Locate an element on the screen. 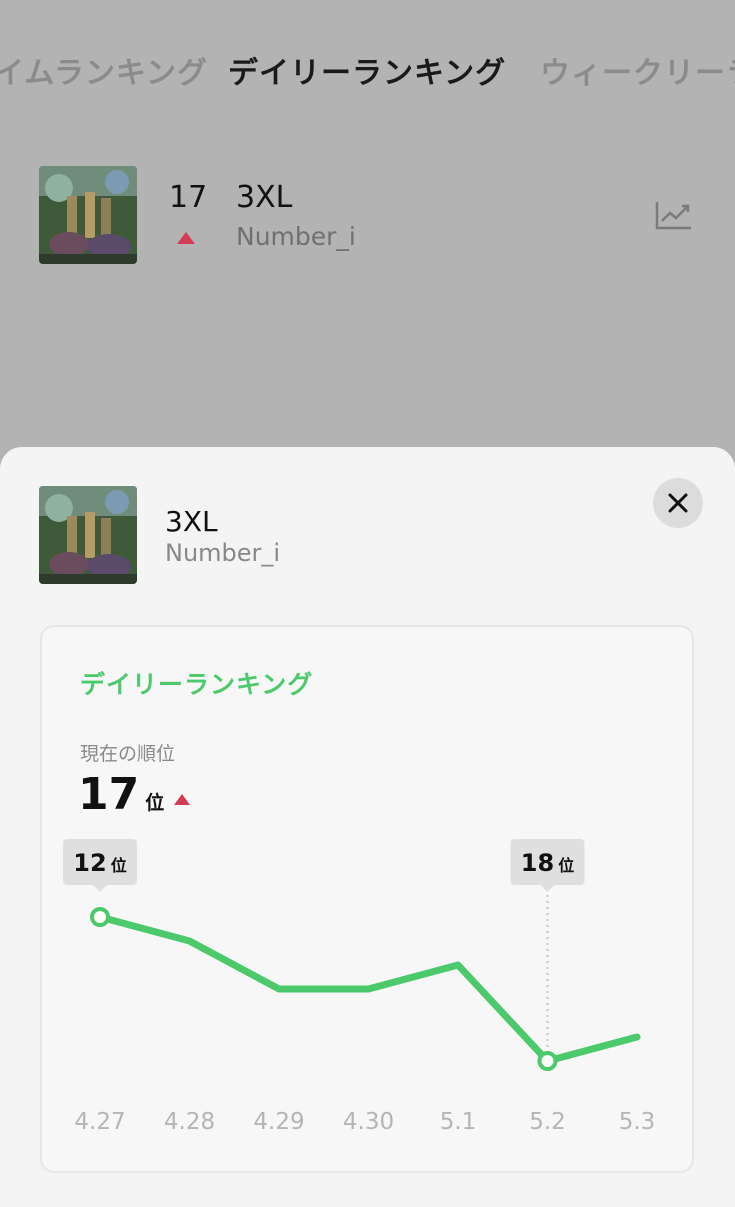 This screenshot has height=1207, width=735. tab-weekly-ranking: ウィークリーラ is located at coordinates (637, 70).